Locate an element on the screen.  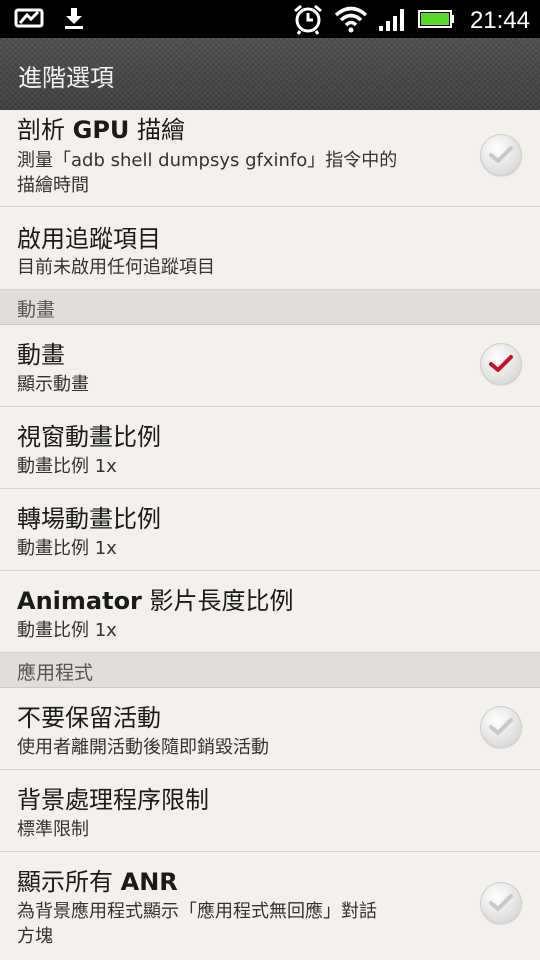
setting-show-all-anrs: 顯示所有 ANR 為背景應用程式顯示「應用程式無回應」對話 方塊 is located at coordinates (270, 906).